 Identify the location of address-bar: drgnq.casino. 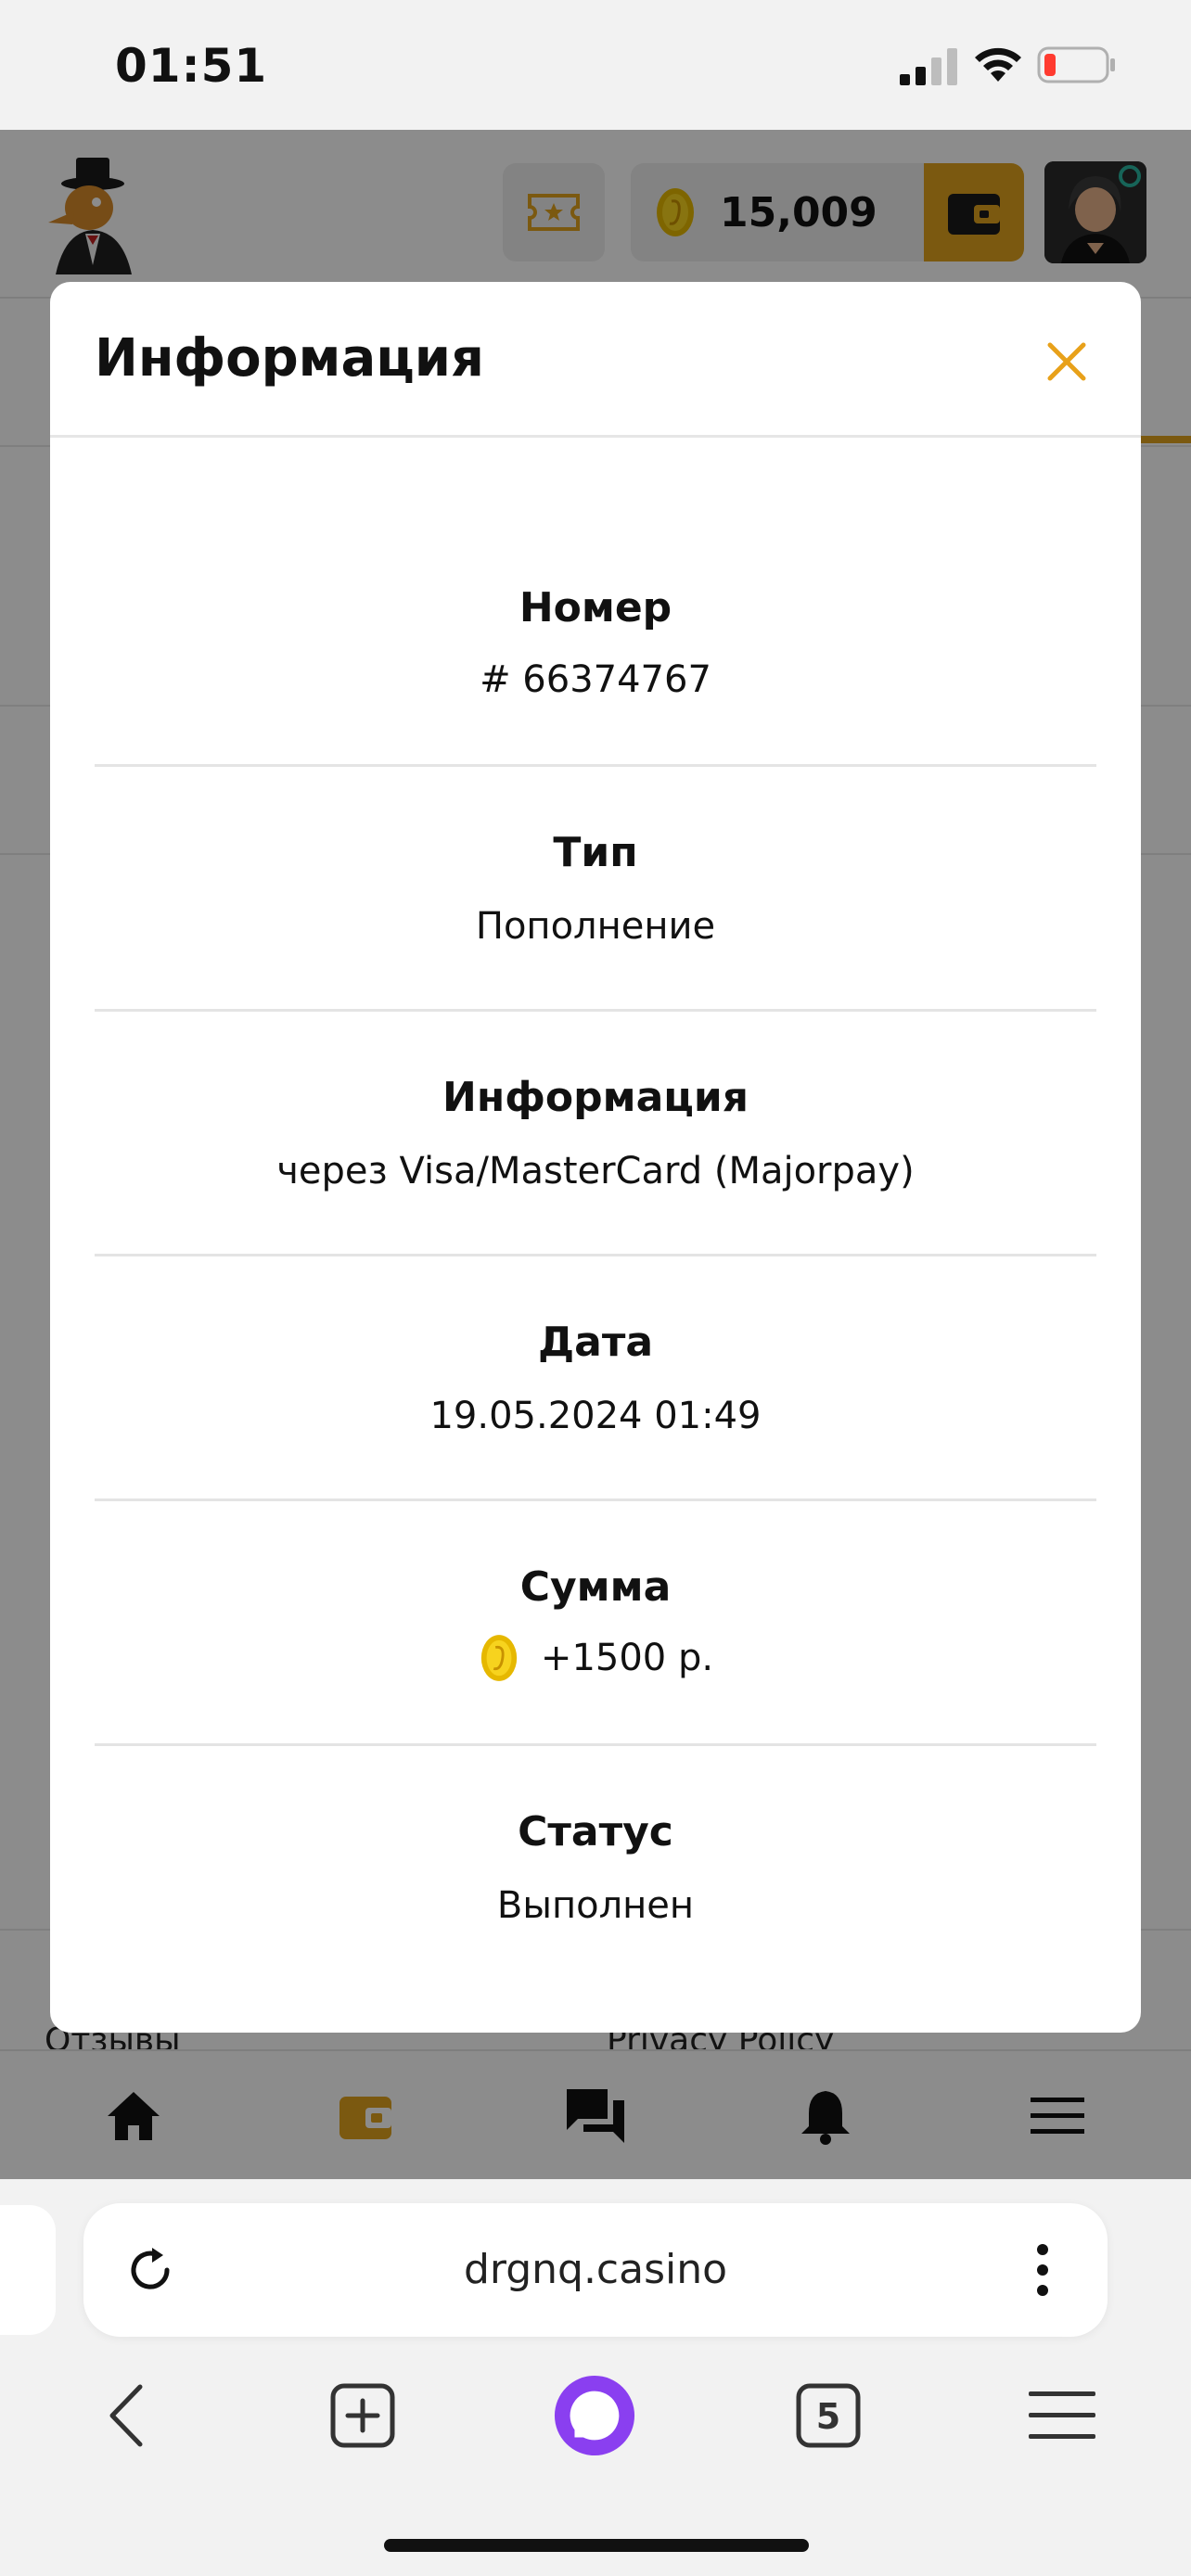
(595, 2270).